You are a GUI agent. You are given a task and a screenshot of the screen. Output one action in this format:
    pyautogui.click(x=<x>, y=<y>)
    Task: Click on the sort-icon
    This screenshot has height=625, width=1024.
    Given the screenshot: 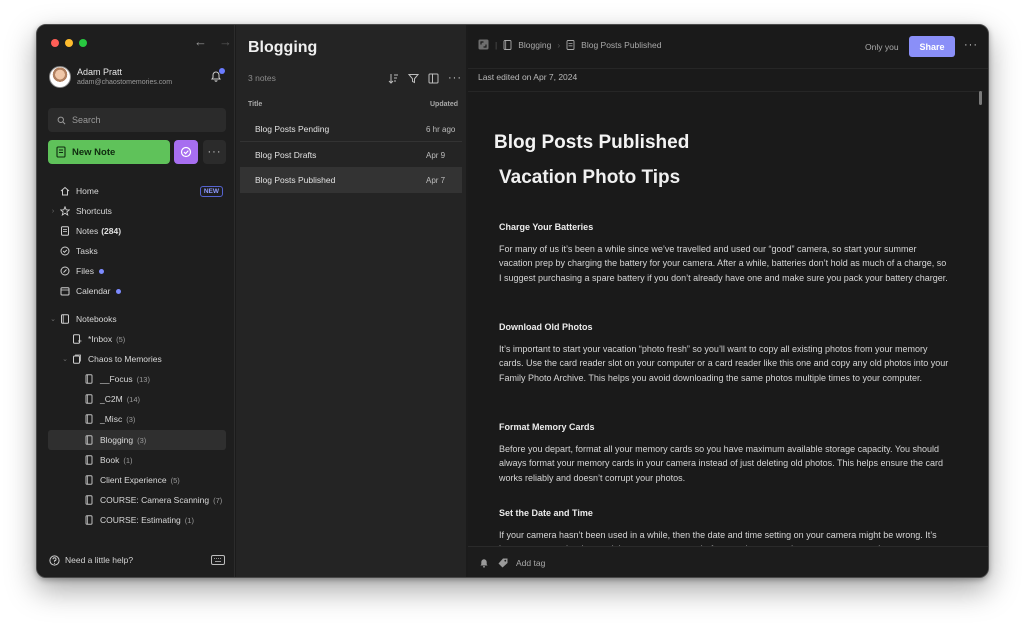 What is the action you would take?
    pyautogui.click(x=393, y=78)
    